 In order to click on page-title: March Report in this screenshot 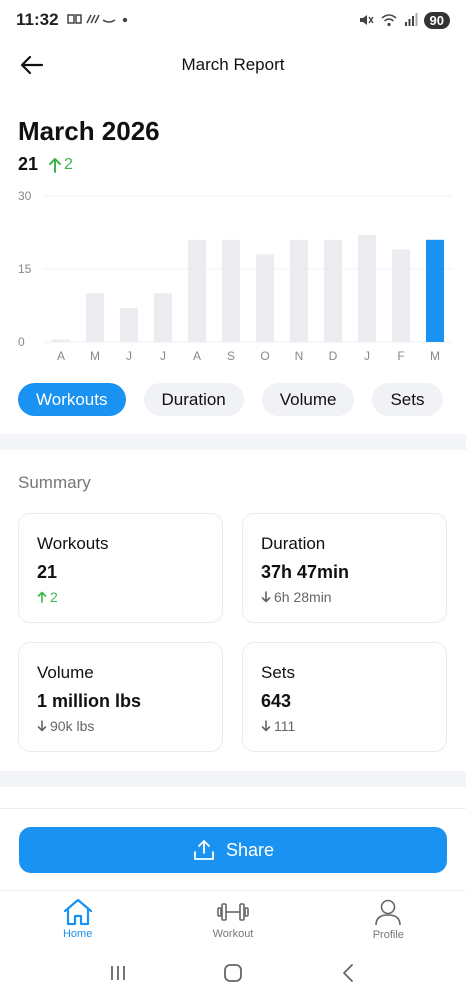, I will do `click(233, 64)`.